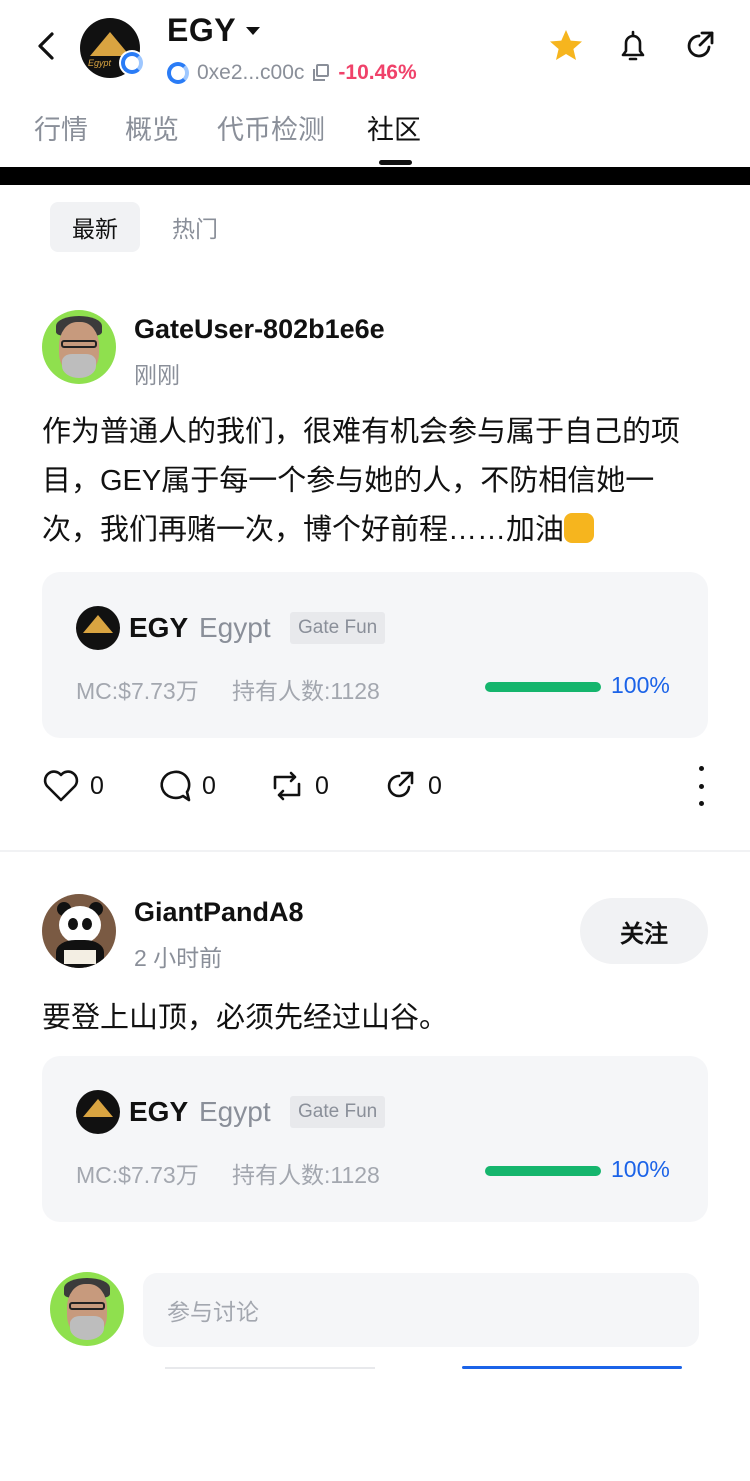 This screenshot has height=1481, width=750. Describe the element at coordinates (46, 46) in the screenshot. I see `back-arrow-icon` at that location.